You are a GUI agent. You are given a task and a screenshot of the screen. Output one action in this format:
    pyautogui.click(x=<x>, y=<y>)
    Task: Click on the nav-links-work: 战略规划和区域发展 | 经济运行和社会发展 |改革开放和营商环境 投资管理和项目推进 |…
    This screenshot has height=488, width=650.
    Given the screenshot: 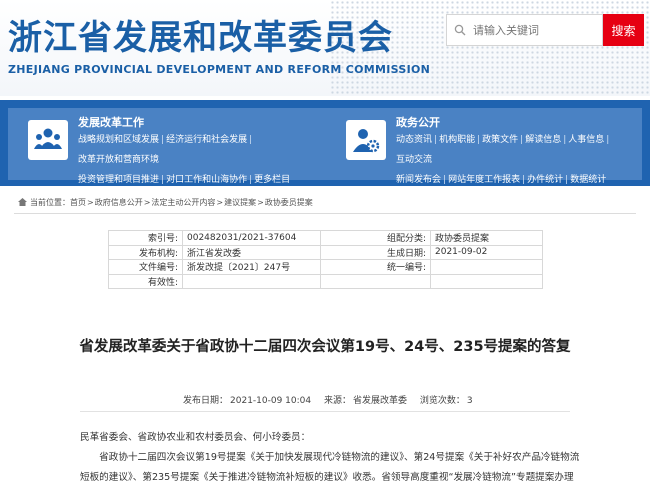 What is the action you would take?
    pyautogui.click(x=198, y=160)
    